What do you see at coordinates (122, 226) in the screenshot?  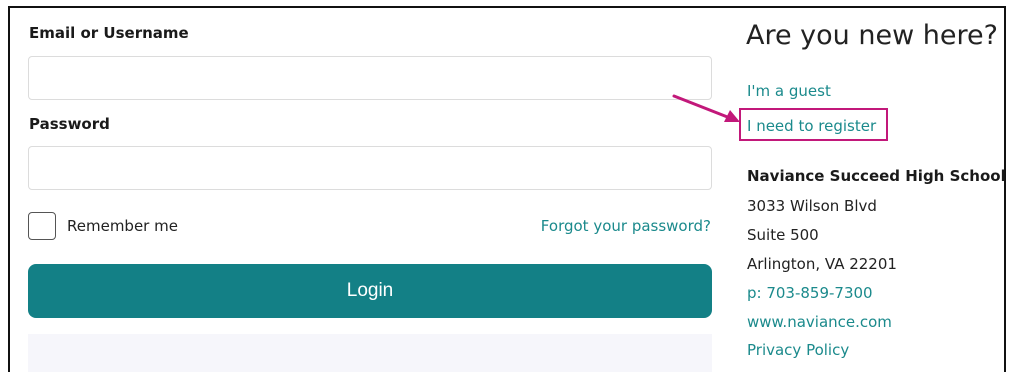 I see `remember-me-label: Remember me` at bounding box center [122, 226].